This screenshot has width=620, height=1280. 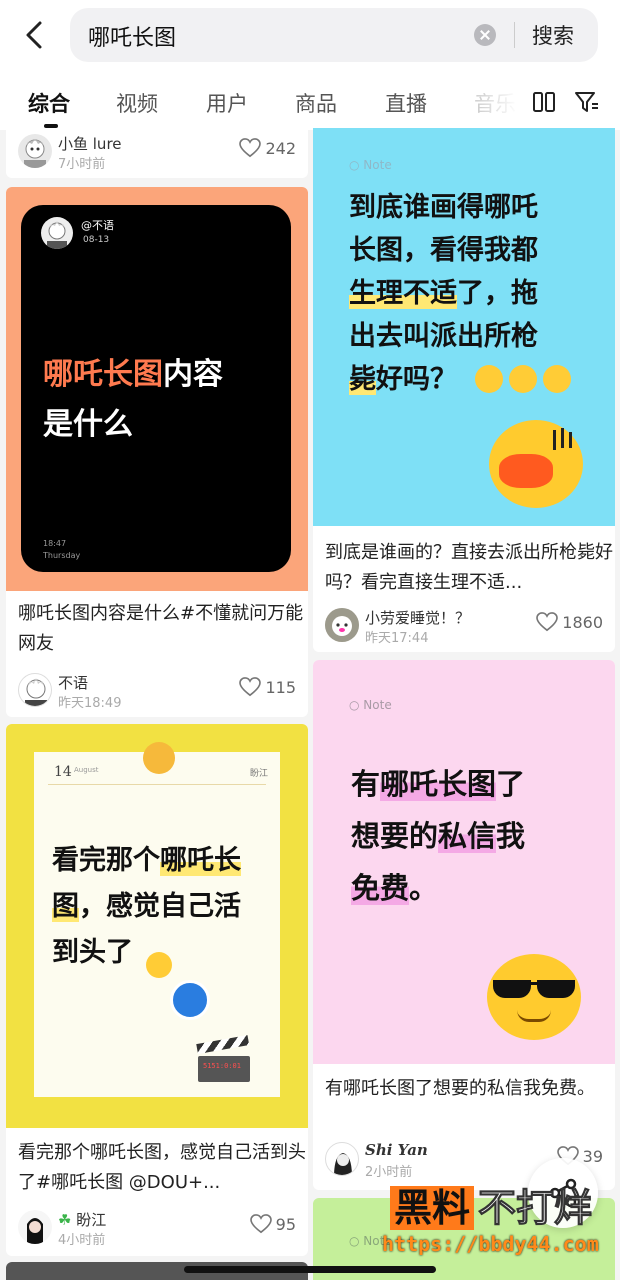 I want to click on tab-users: 用户, so click(x=227, y=103).